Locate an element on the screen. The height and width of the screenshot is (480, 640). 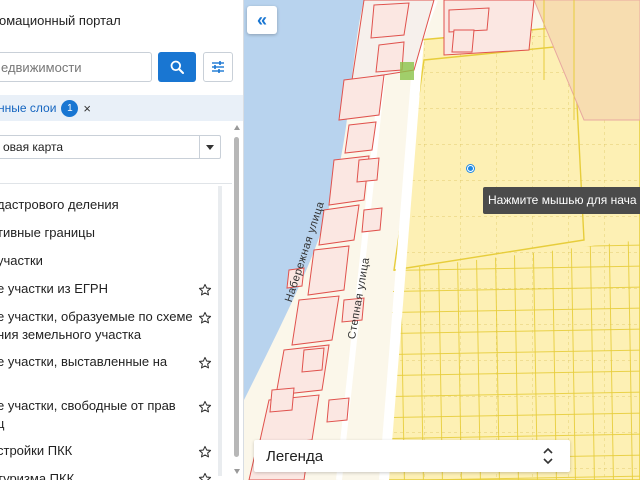
basemap-select-value: овая карта is located at coordinates (33, 147).